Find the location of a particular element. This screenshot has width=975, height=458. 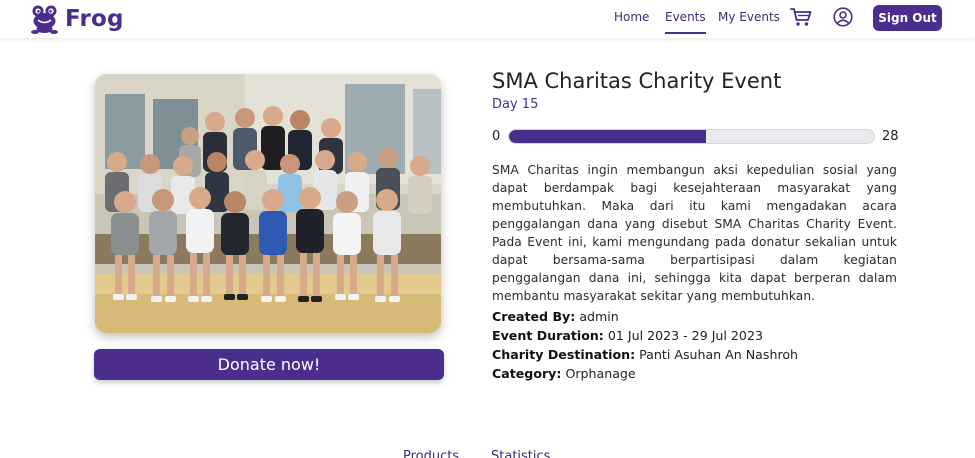

event-duration-label: Event Duration: is located at coordinates (548, 335).